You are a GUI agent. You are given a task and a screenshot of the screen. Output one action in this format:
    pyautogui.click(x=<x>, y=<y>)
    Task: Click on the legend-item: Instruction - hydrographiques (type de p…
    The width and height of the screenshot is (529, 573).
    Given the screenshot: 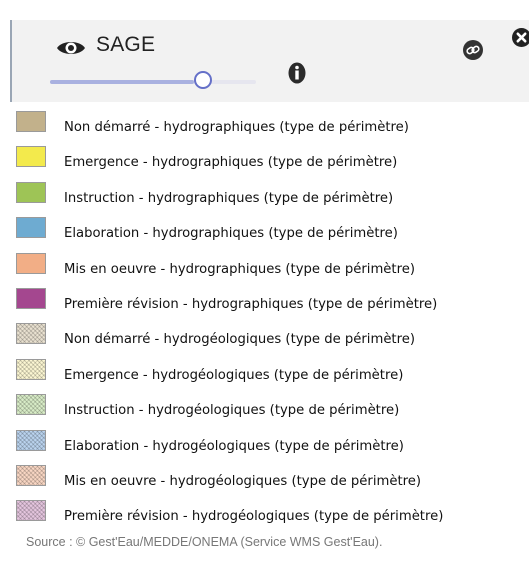 What is the action you would take?
    pyautogui.click(x=272, y=199)
    